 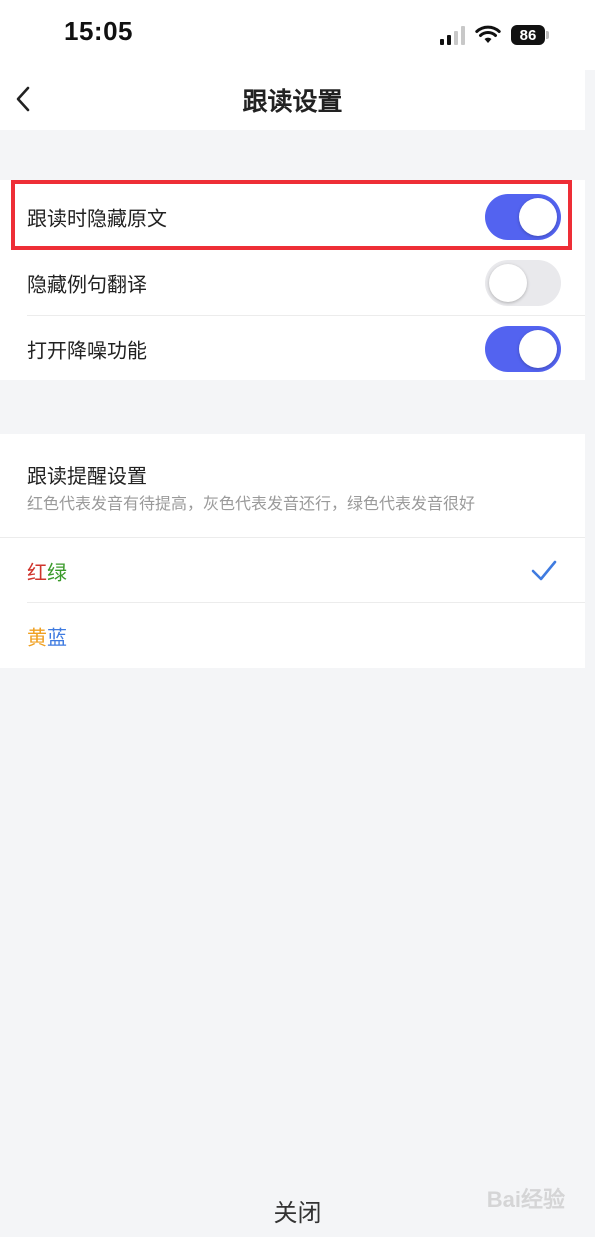 I want to click on hide-original-switch, so click(x=523, y=217).